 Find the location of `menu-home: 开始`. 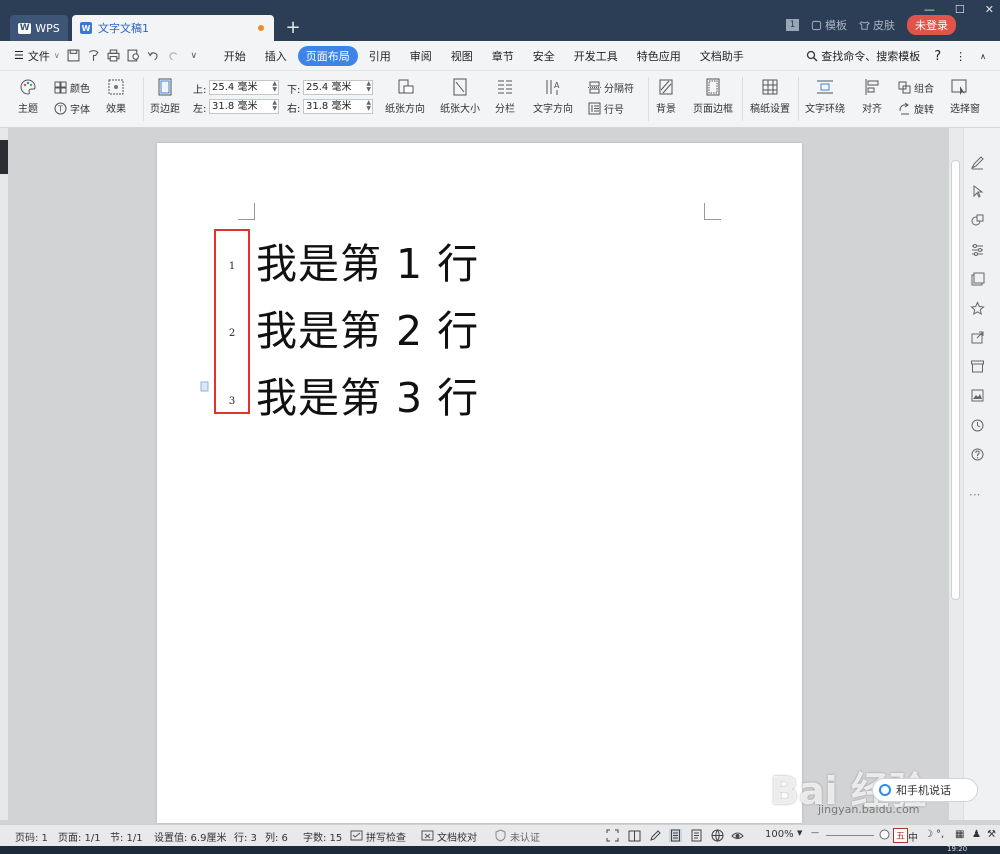

menu-home: 开始 is located at coordinates (235, 56).